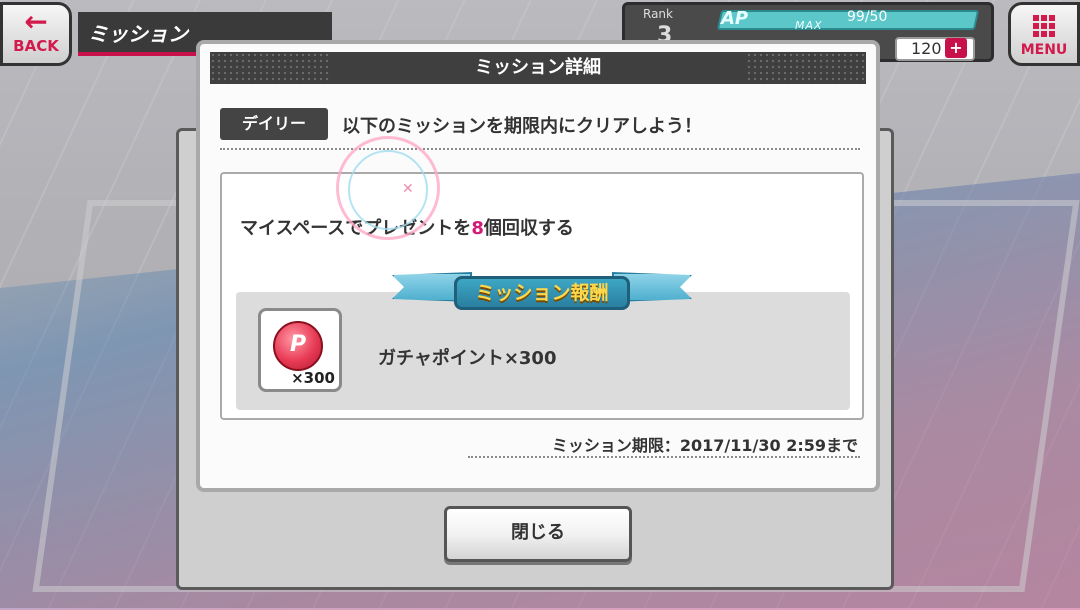 This screenshot has width=1080, height=610. I want to click on mission-desc-suffix: 個回収する, so click(528, 228).